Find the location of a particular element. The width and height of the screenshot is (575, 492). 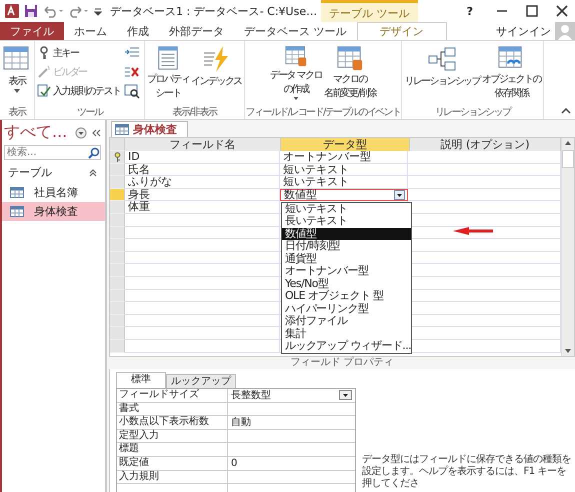

property-label: 書式 is located at coordinates (172, 409).